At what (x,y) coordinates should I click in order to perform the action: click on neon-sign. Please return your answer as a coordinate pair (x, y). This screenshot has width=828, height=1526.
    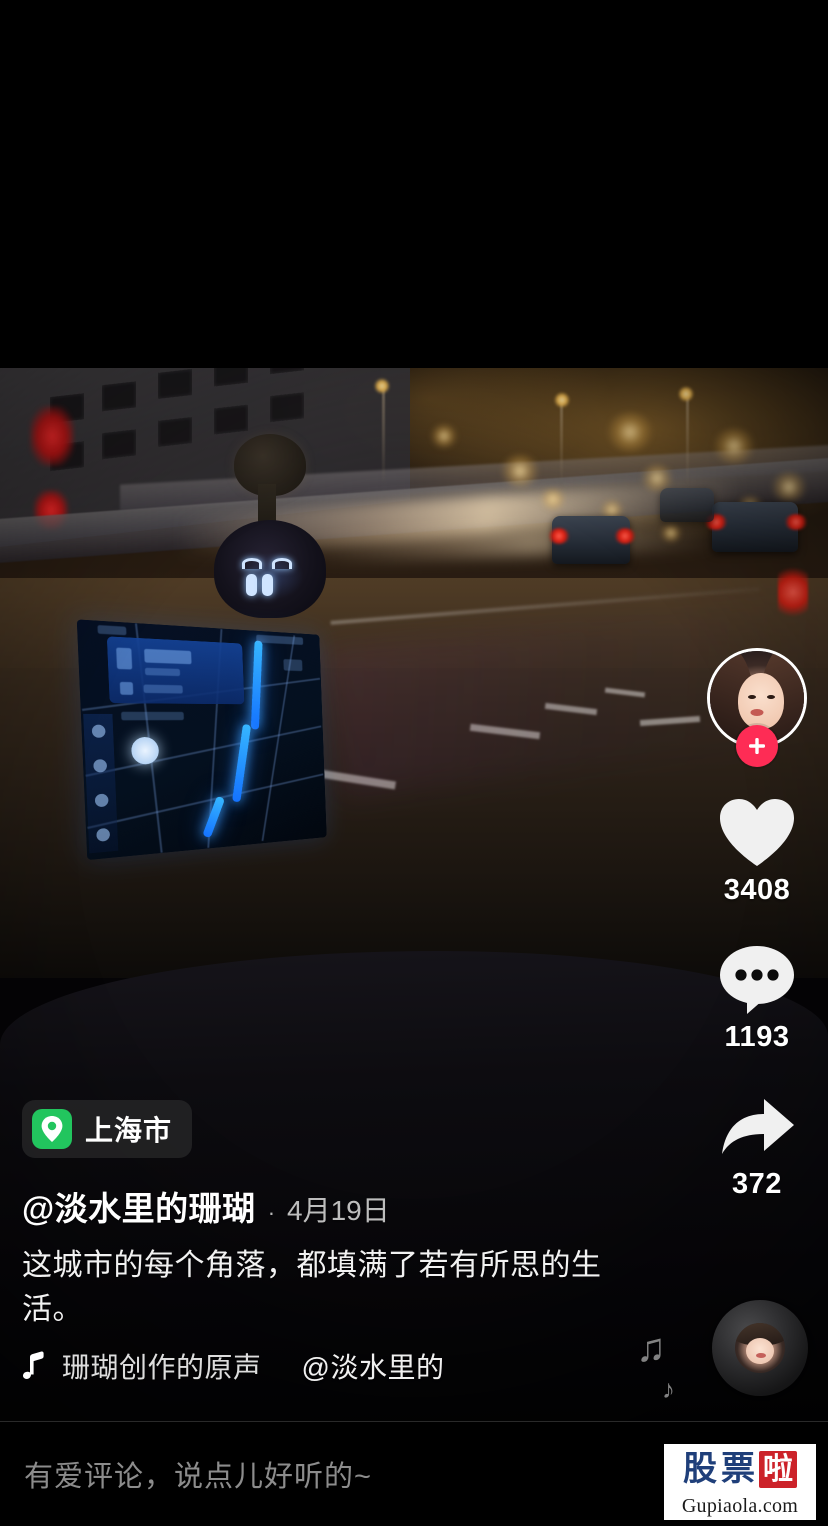
    Looking at the image, I should click on (52, 436).